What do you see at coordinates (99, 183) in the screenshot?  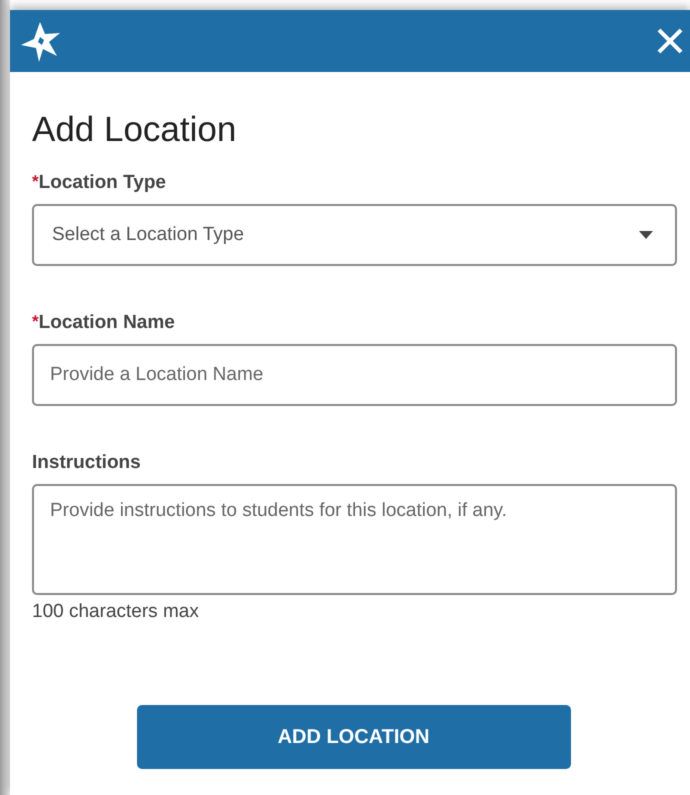 I see `field-label: *Location Type` at bounding box center [99, 183].